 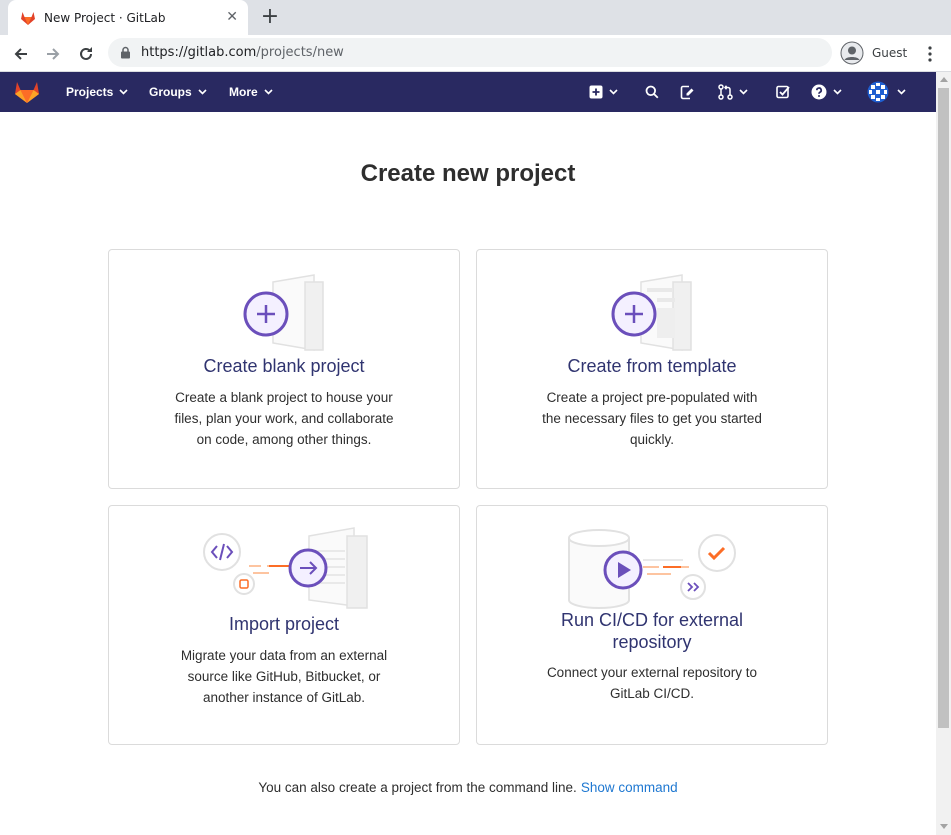 What do you see at coordinates (819, 92) in the screenshot?
I see `question-circle-icon` at bounding box center [819, 92].